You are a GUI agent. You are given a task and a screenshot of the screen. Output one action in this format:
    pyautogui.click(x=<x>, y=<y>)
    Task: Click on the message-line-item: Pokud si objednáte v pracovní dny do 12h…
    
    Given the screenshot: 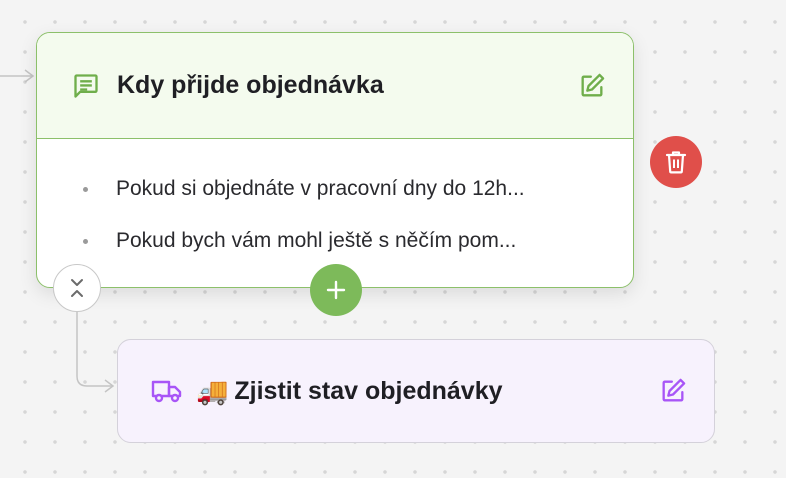 What is the action you would take?
    pyautogui.click(x=346, y=189)
    